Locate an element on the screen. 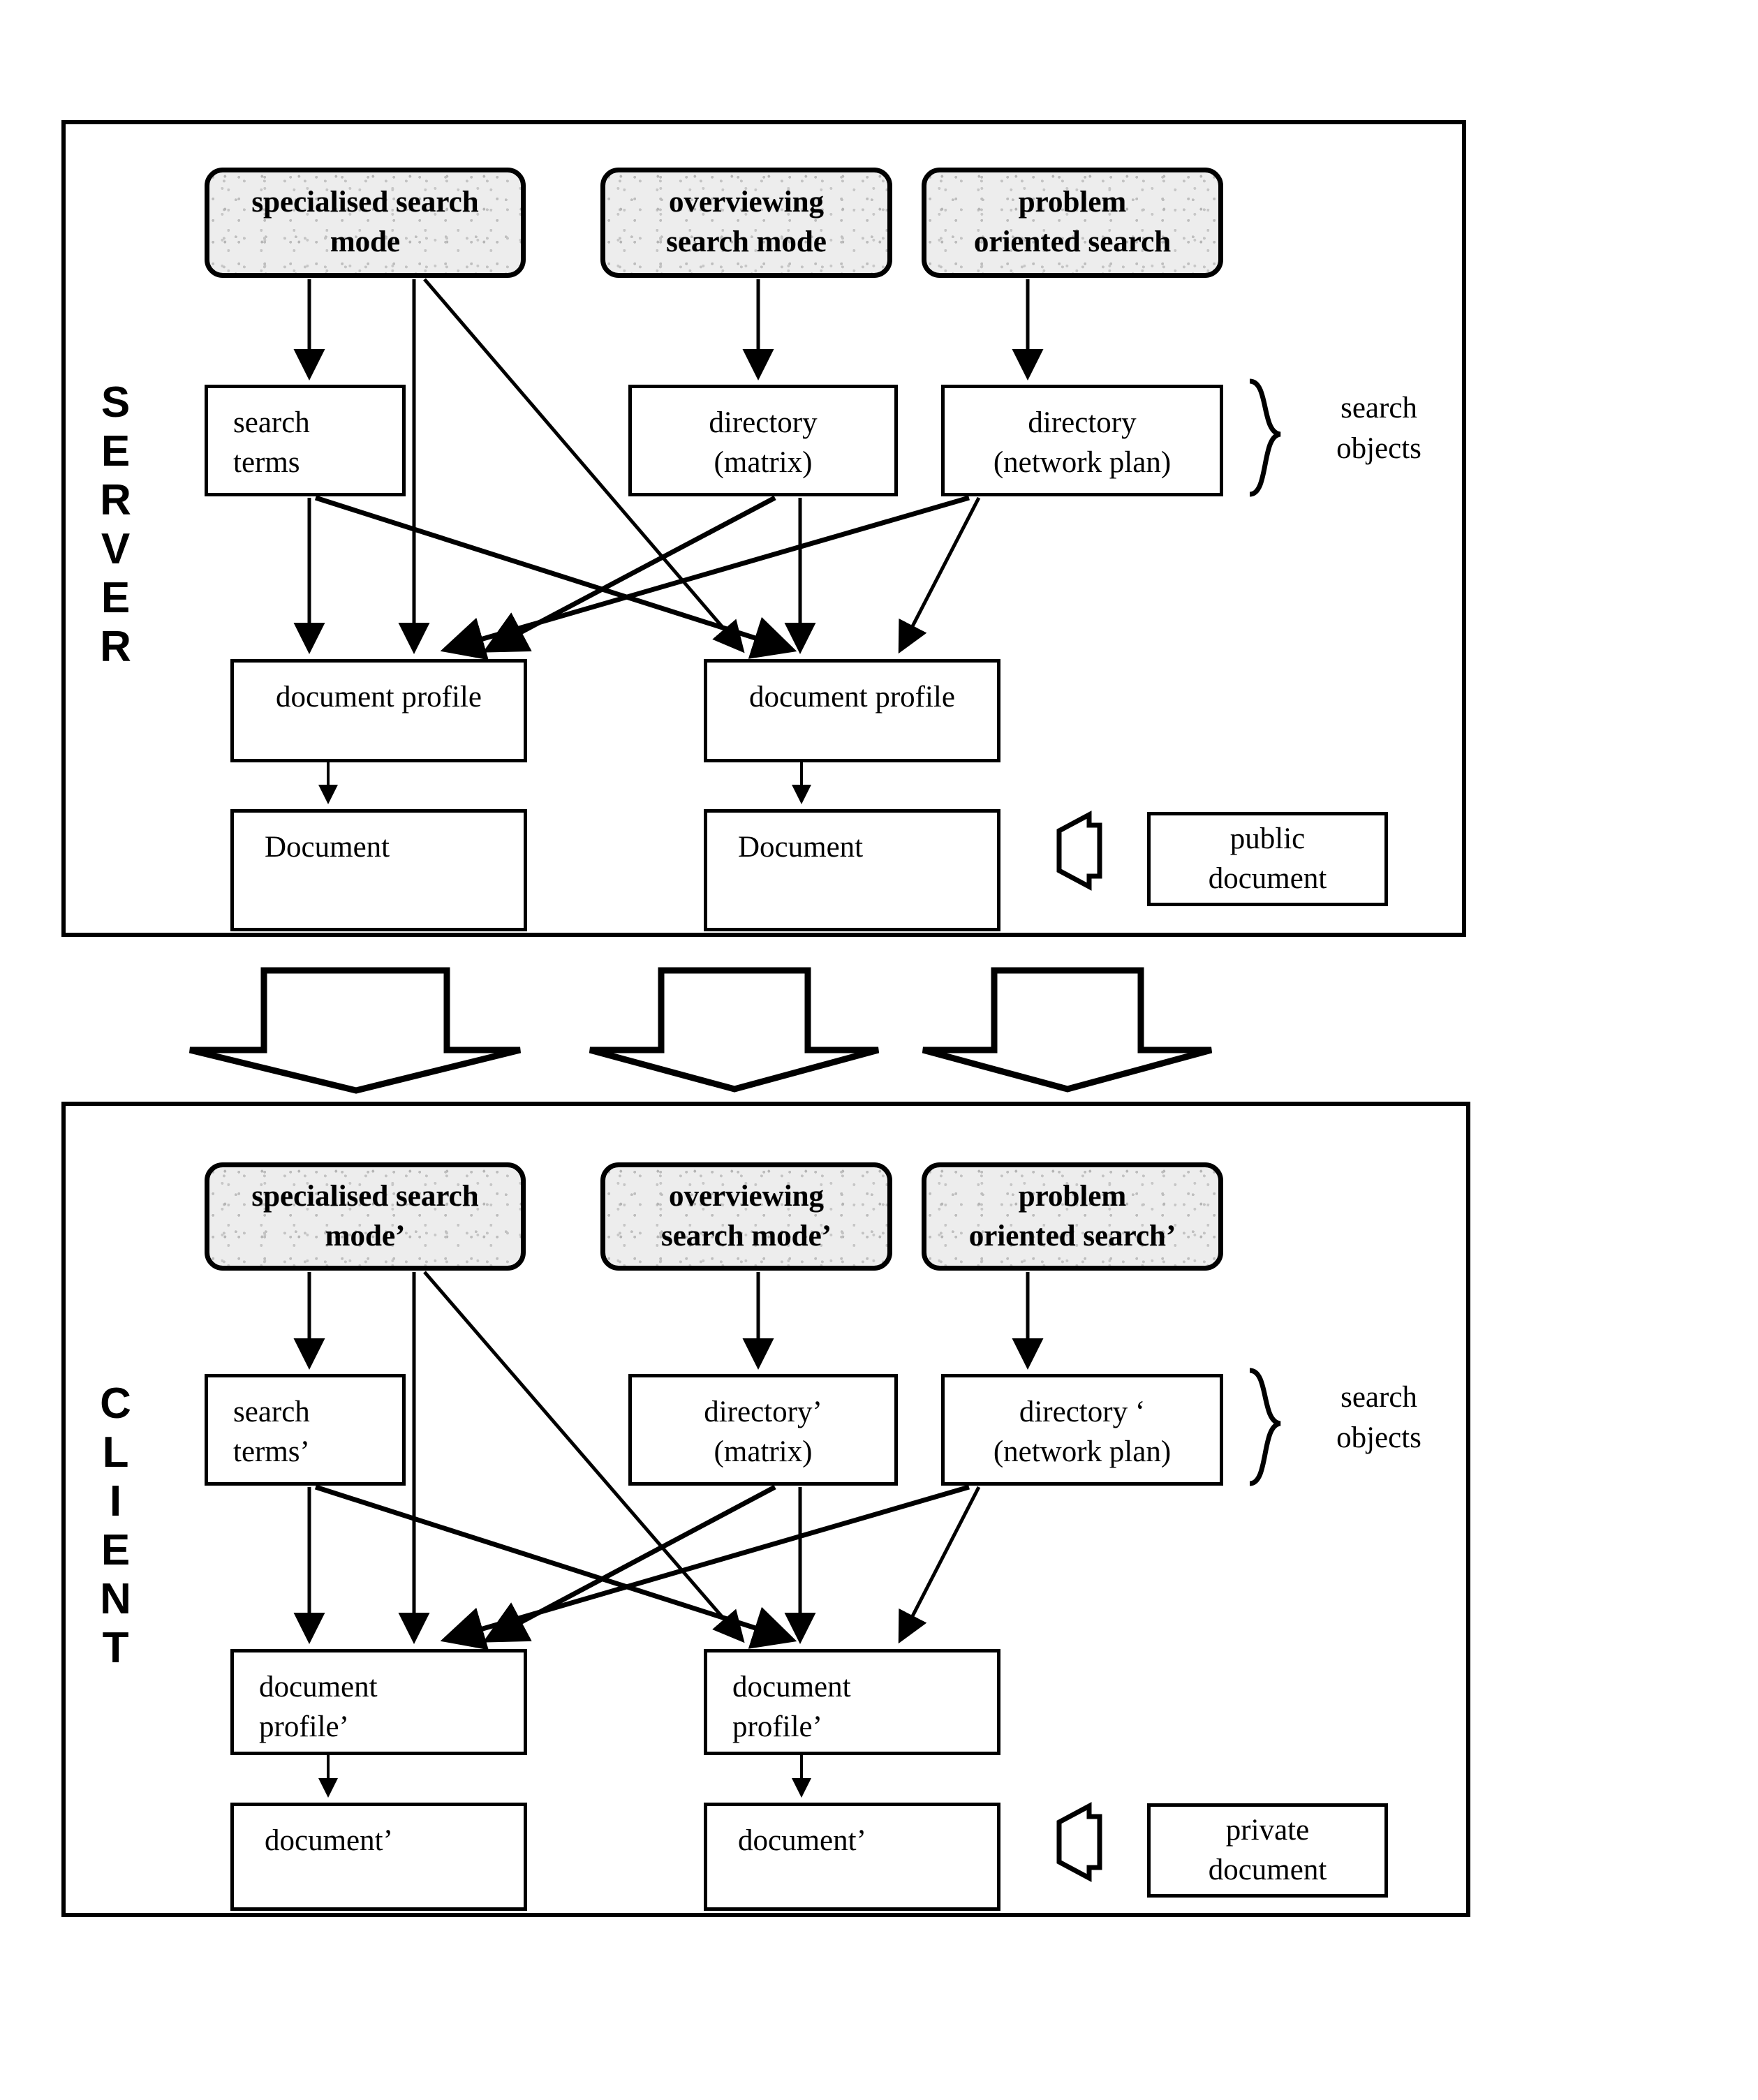 Image resolution: width=1758 pixels, height=2100 pixels. node-search-terms: search terms is located at coordinates (305, 440).